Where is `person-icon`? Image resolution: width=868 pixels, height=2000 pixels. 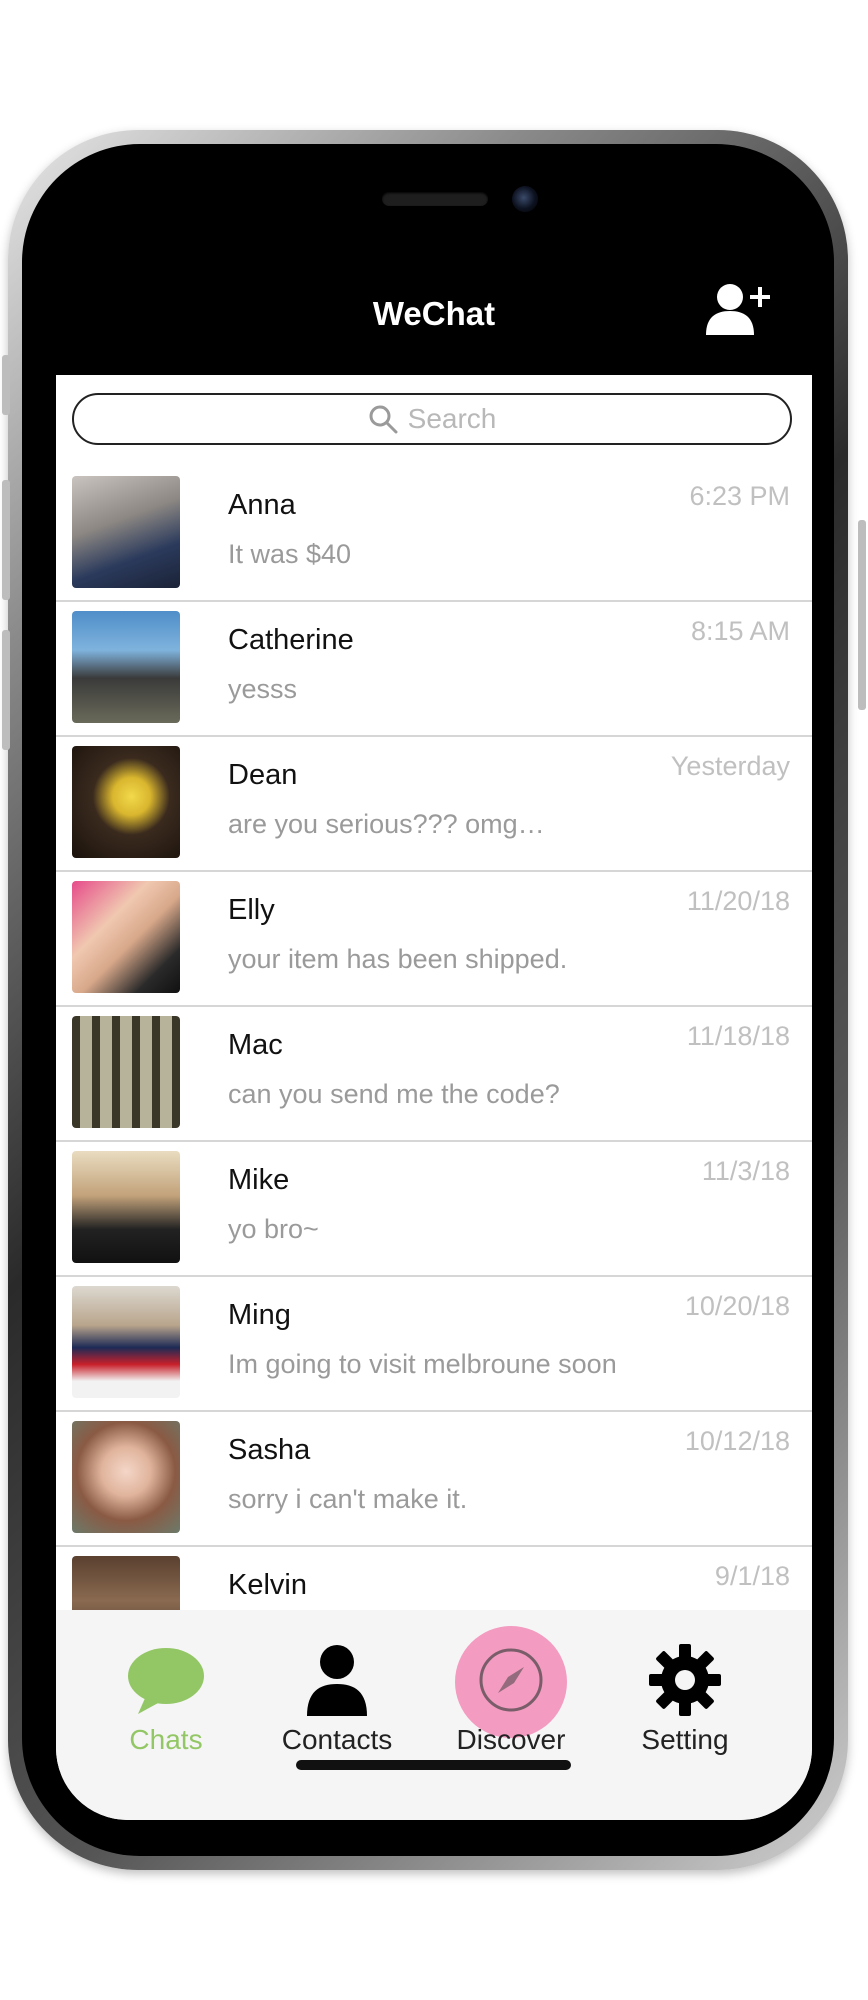
person-icon is located at coordinates (337, 1680).